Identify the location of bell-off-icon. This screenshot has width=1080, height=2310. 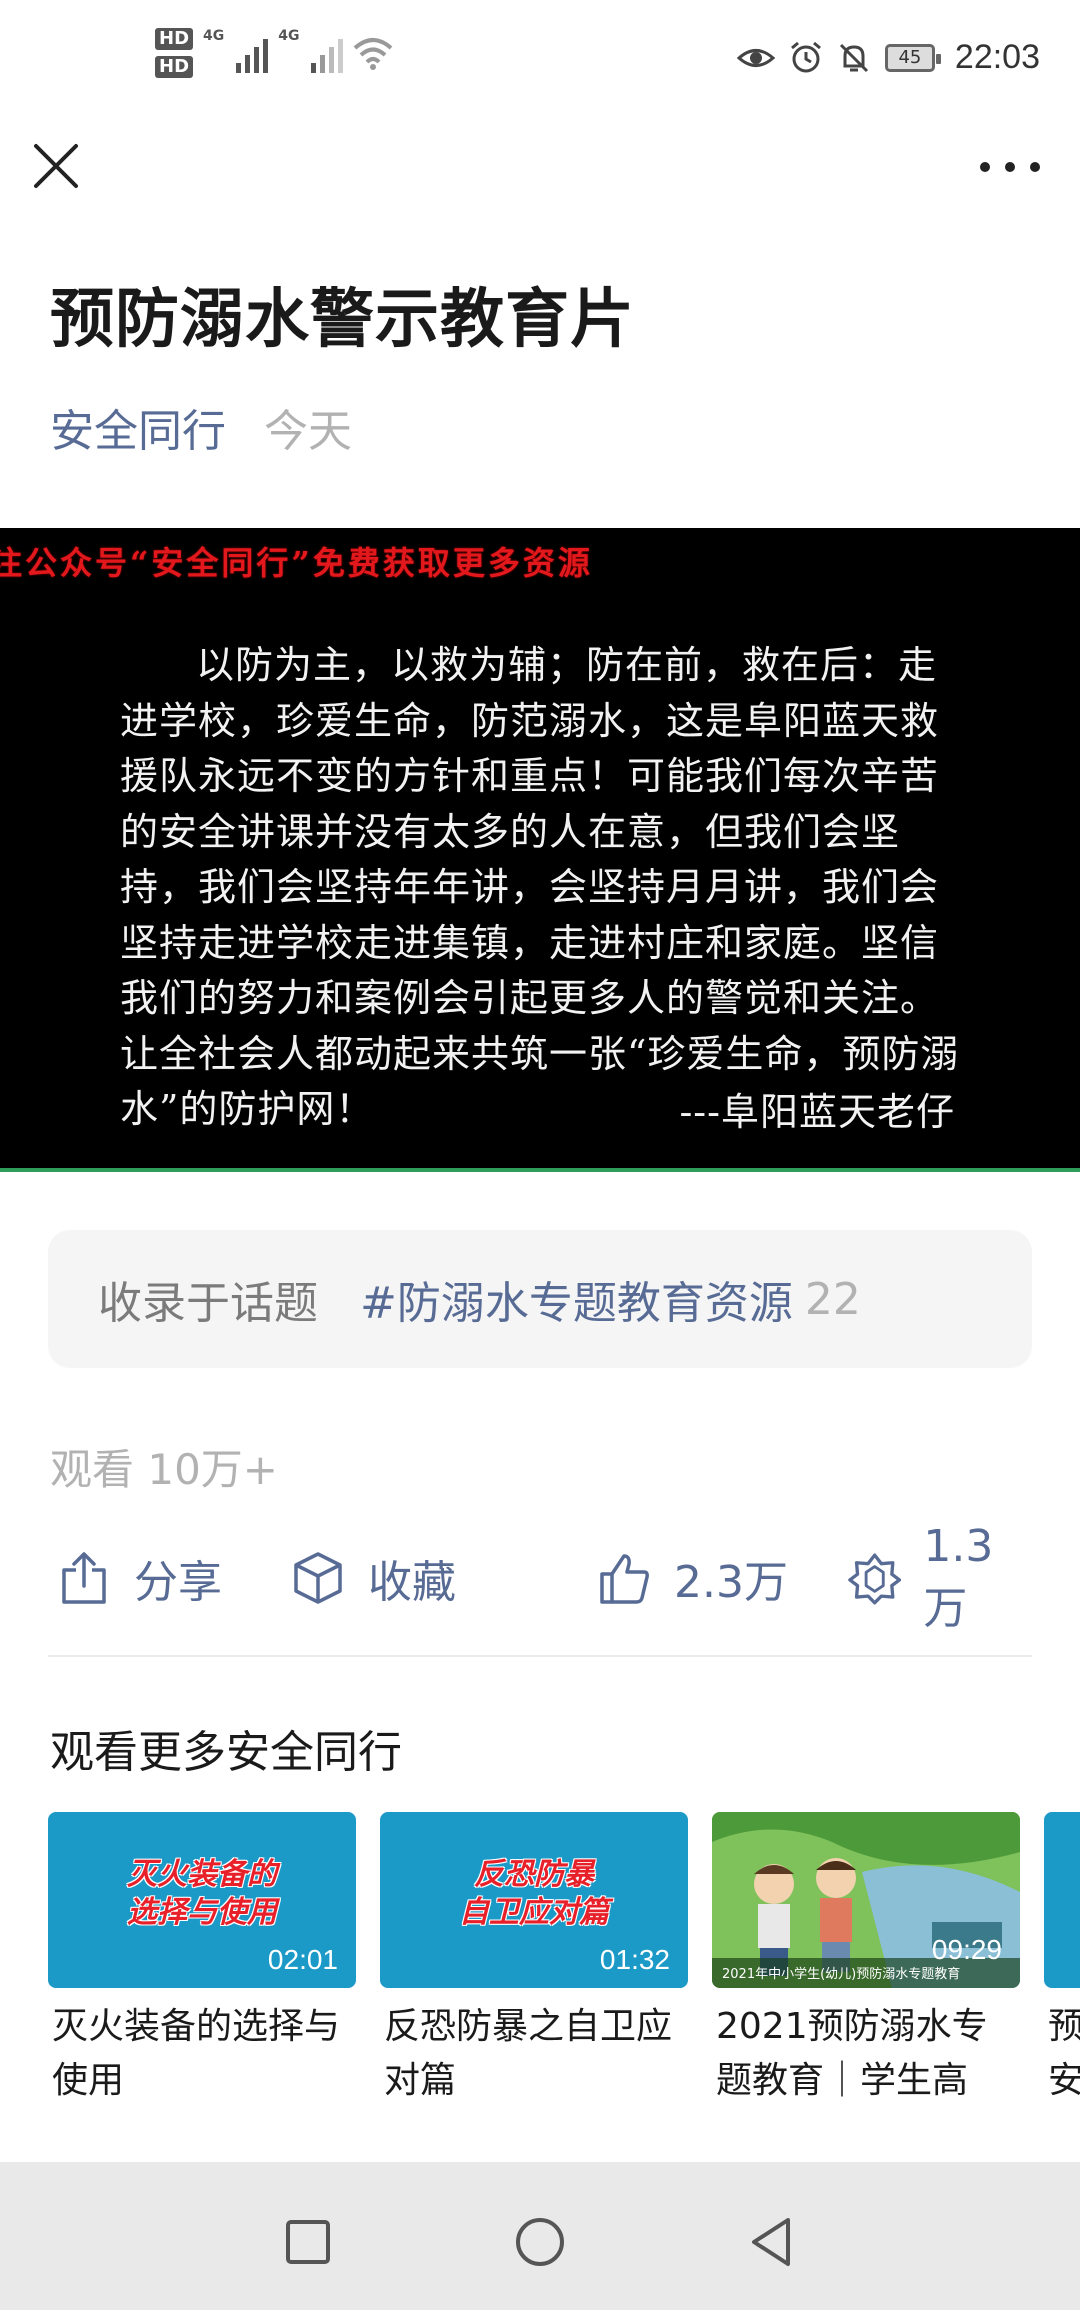
(853, 57).